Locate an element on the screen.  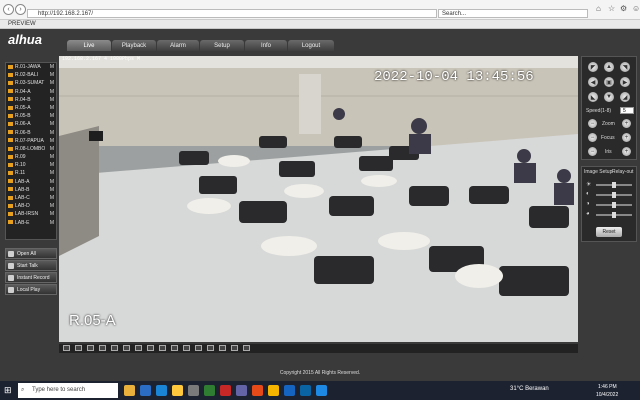
start-talk-button: Start Talk is located at coordinates (31, 265).